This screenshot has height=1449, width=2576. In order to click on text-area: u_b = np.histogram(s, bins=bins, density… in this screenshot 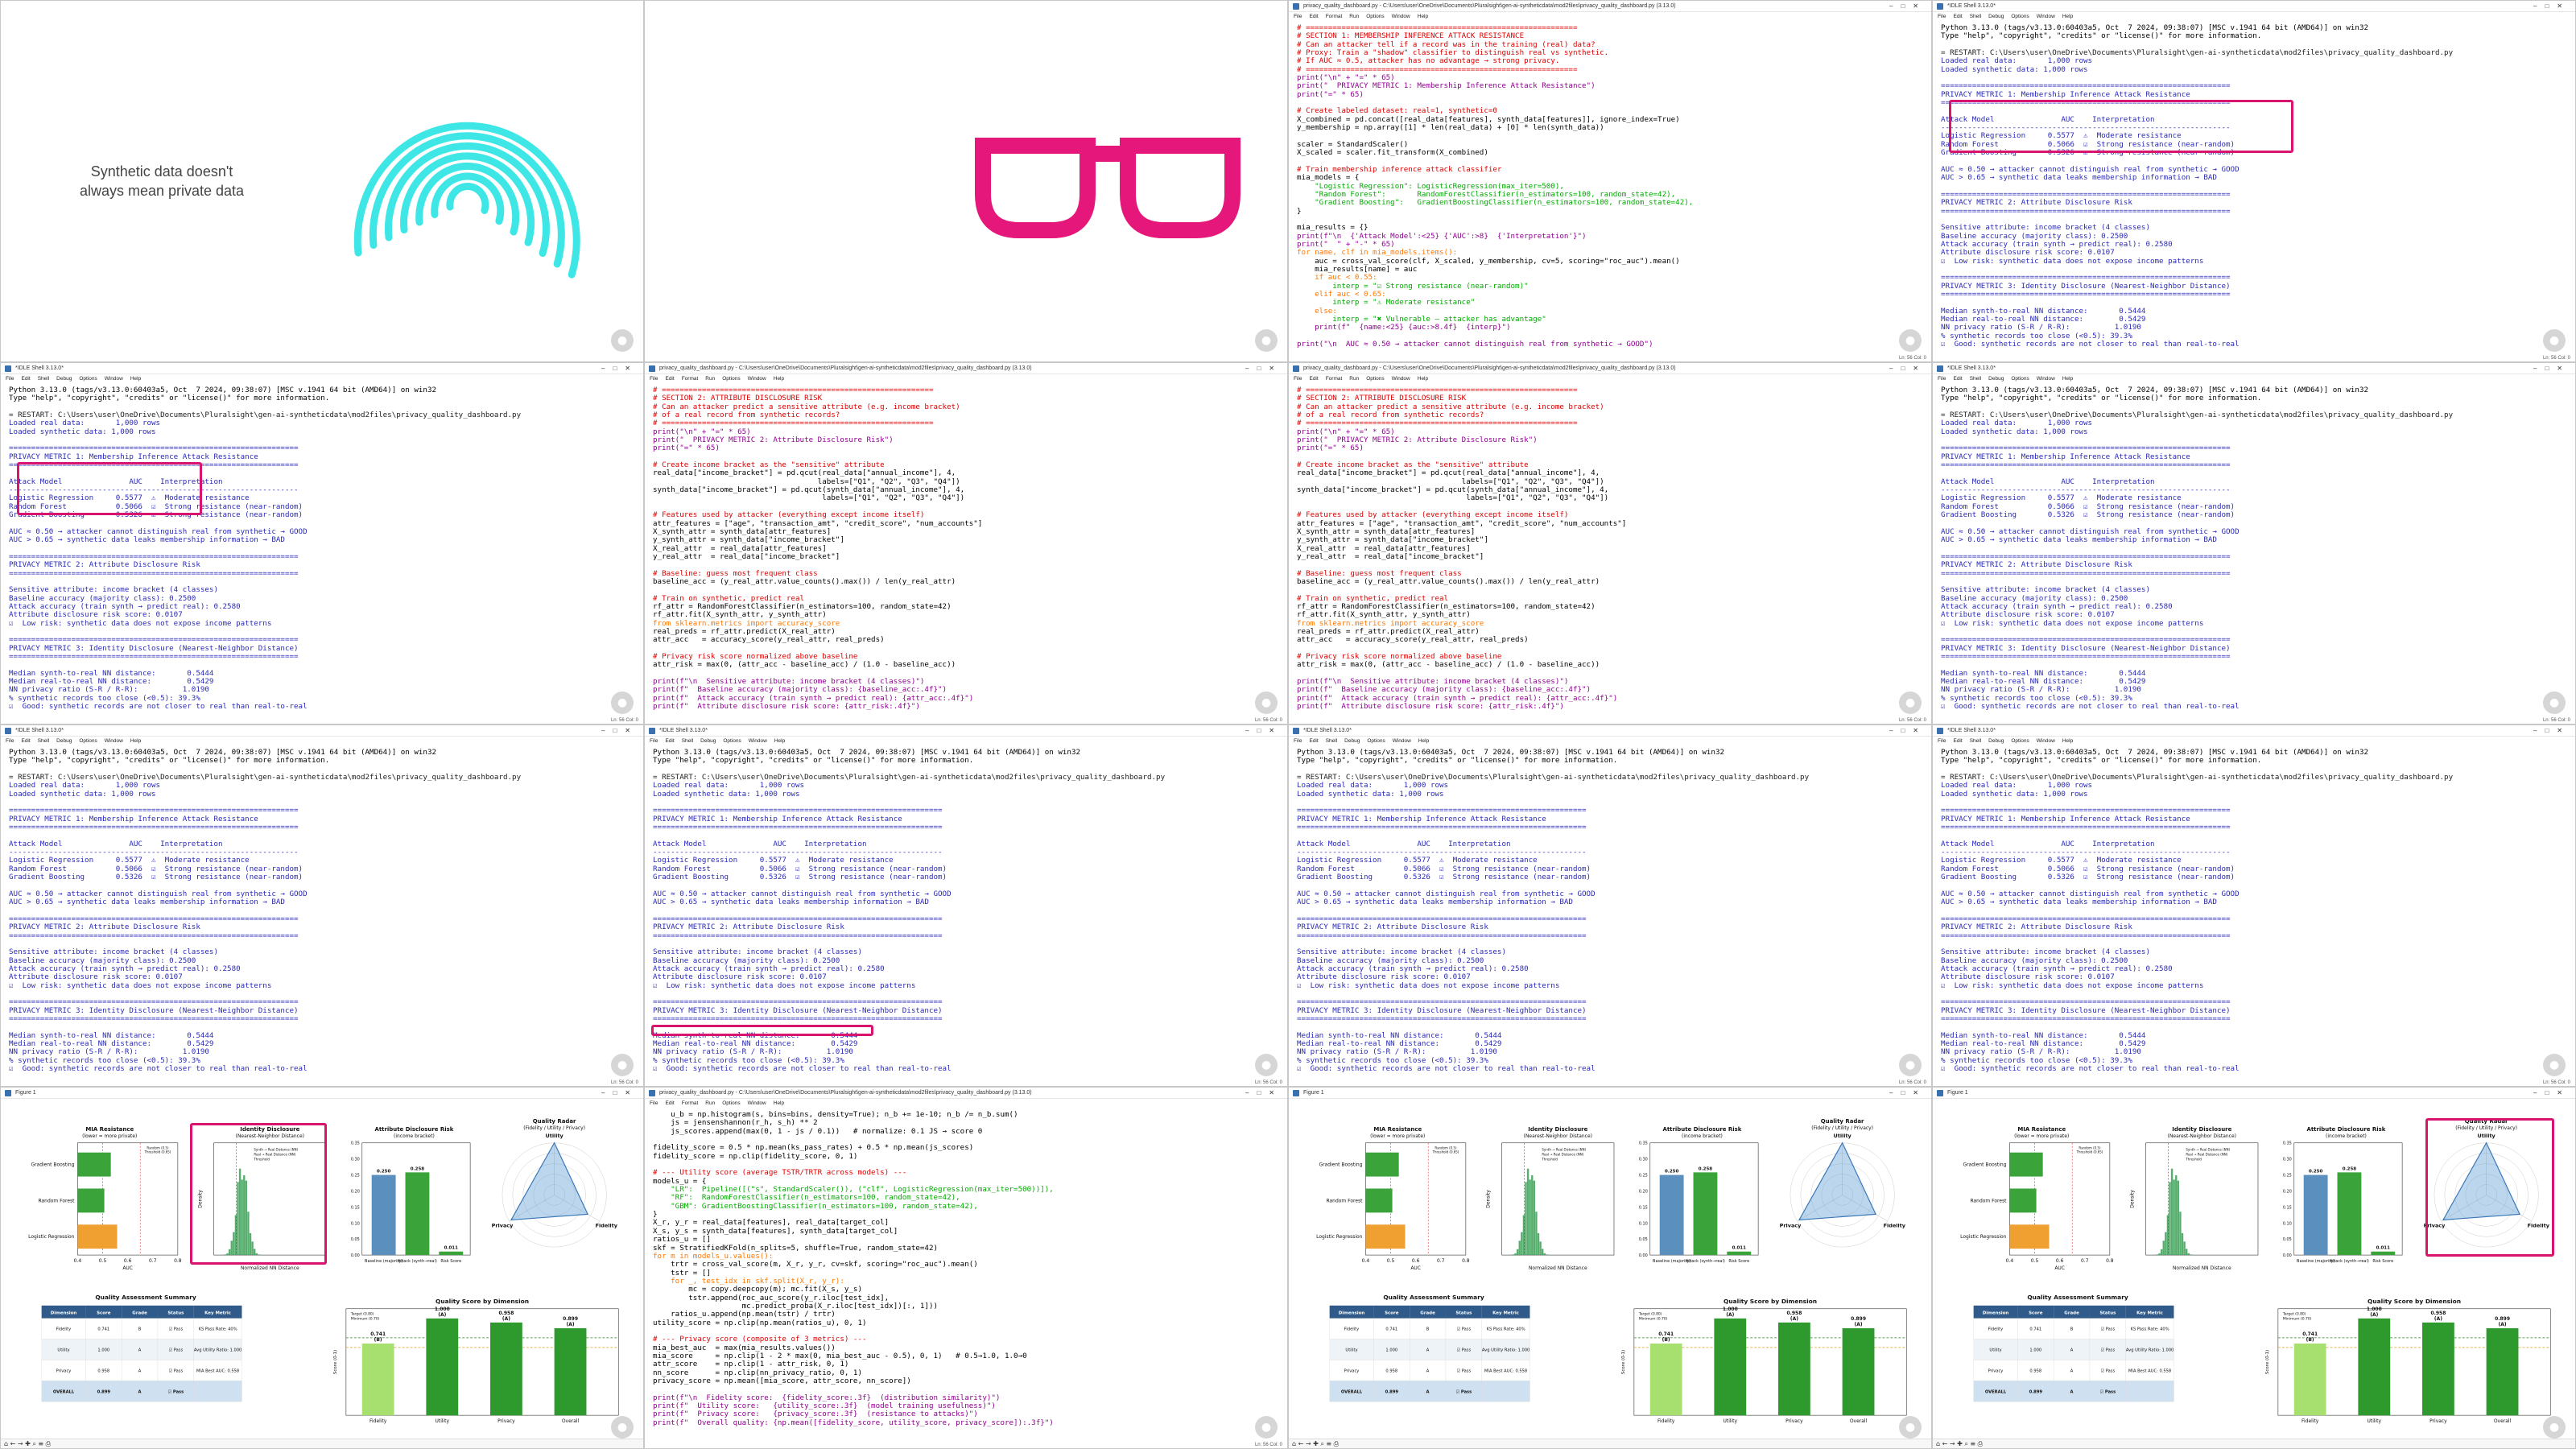, I will do `click(966, 1274)`.